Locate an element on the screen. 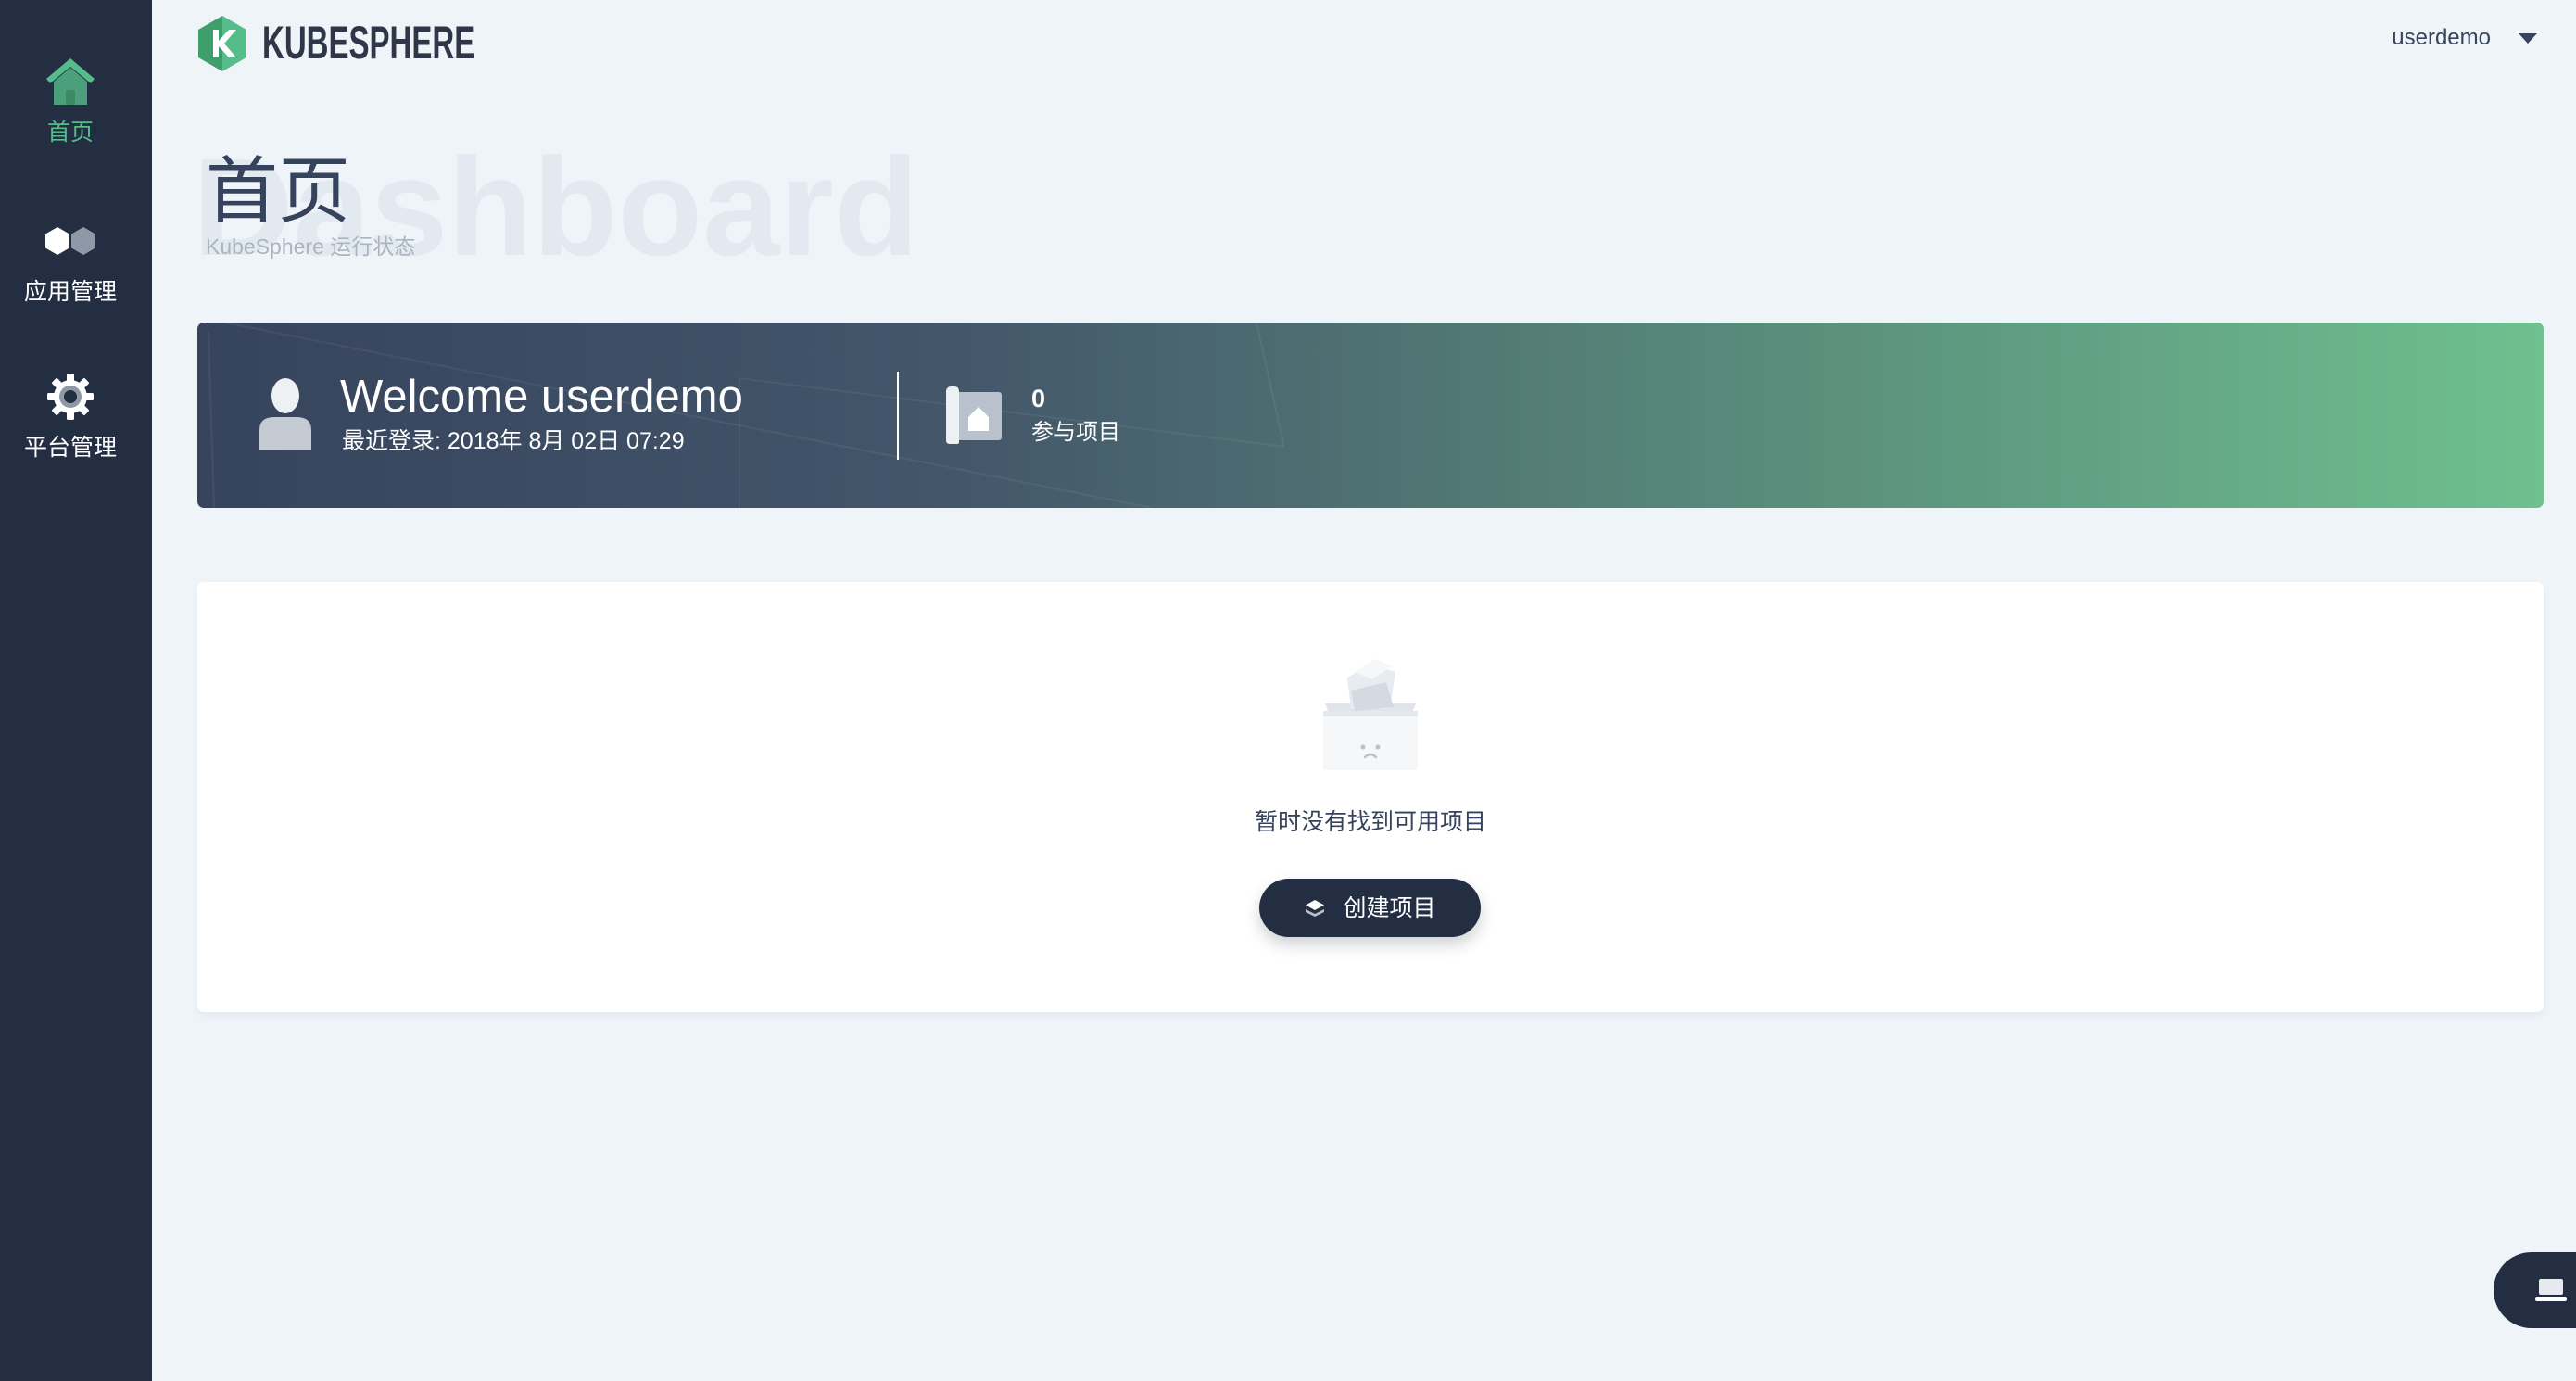 This screenshot has width=2576, height=1381. sidebar-item-label: 首页 is located at coordinates (70, 133).